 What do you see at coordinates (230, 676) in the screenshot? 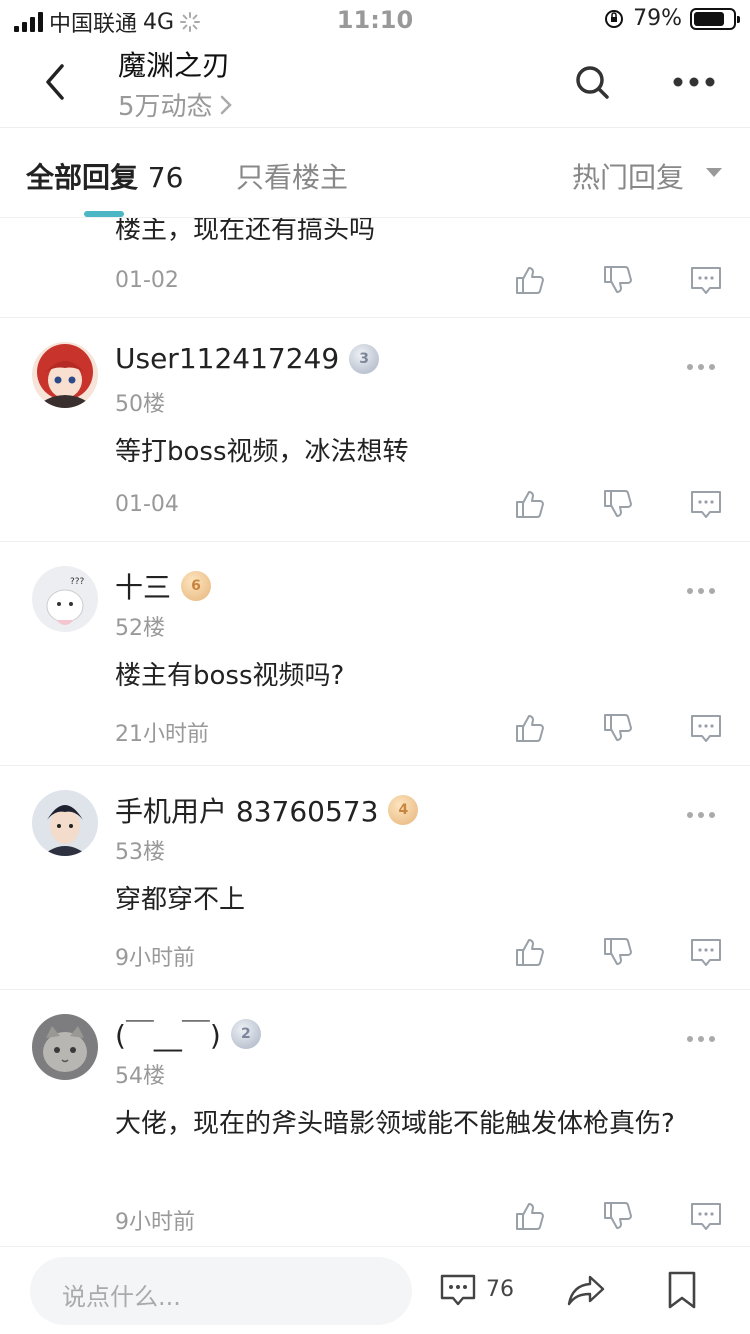
I see `reply-content: 楼主有boss视频吗?` at bounding box center [230, 676].